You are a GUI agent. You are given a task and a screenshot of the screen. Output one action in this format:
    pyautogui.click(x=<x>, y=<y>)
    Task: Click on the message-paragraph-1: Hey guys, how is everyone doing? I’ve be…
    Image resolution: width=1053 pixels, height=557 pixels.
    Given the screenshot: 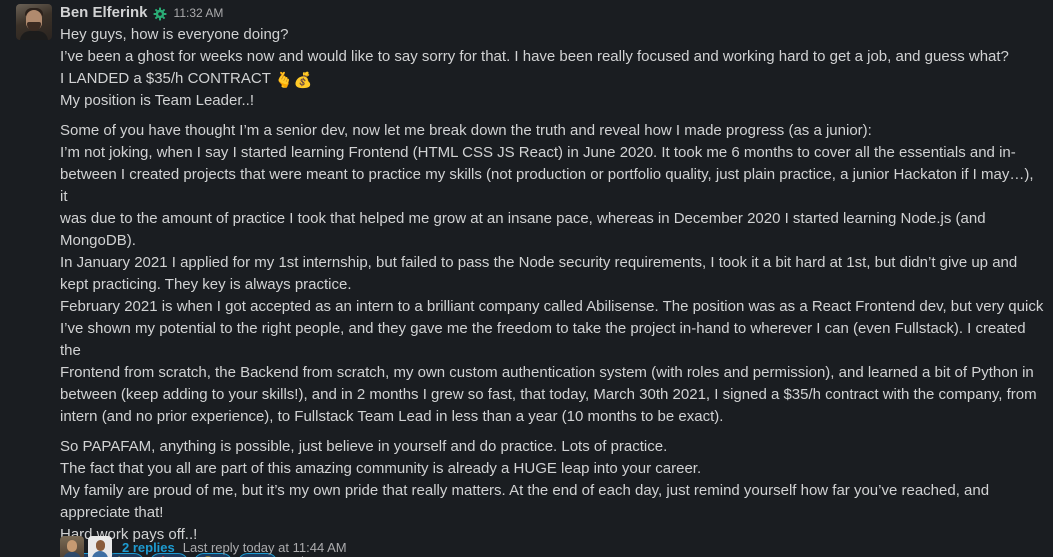 What is the action you would take?
    pyautogui.click(x=552, y=68)
    